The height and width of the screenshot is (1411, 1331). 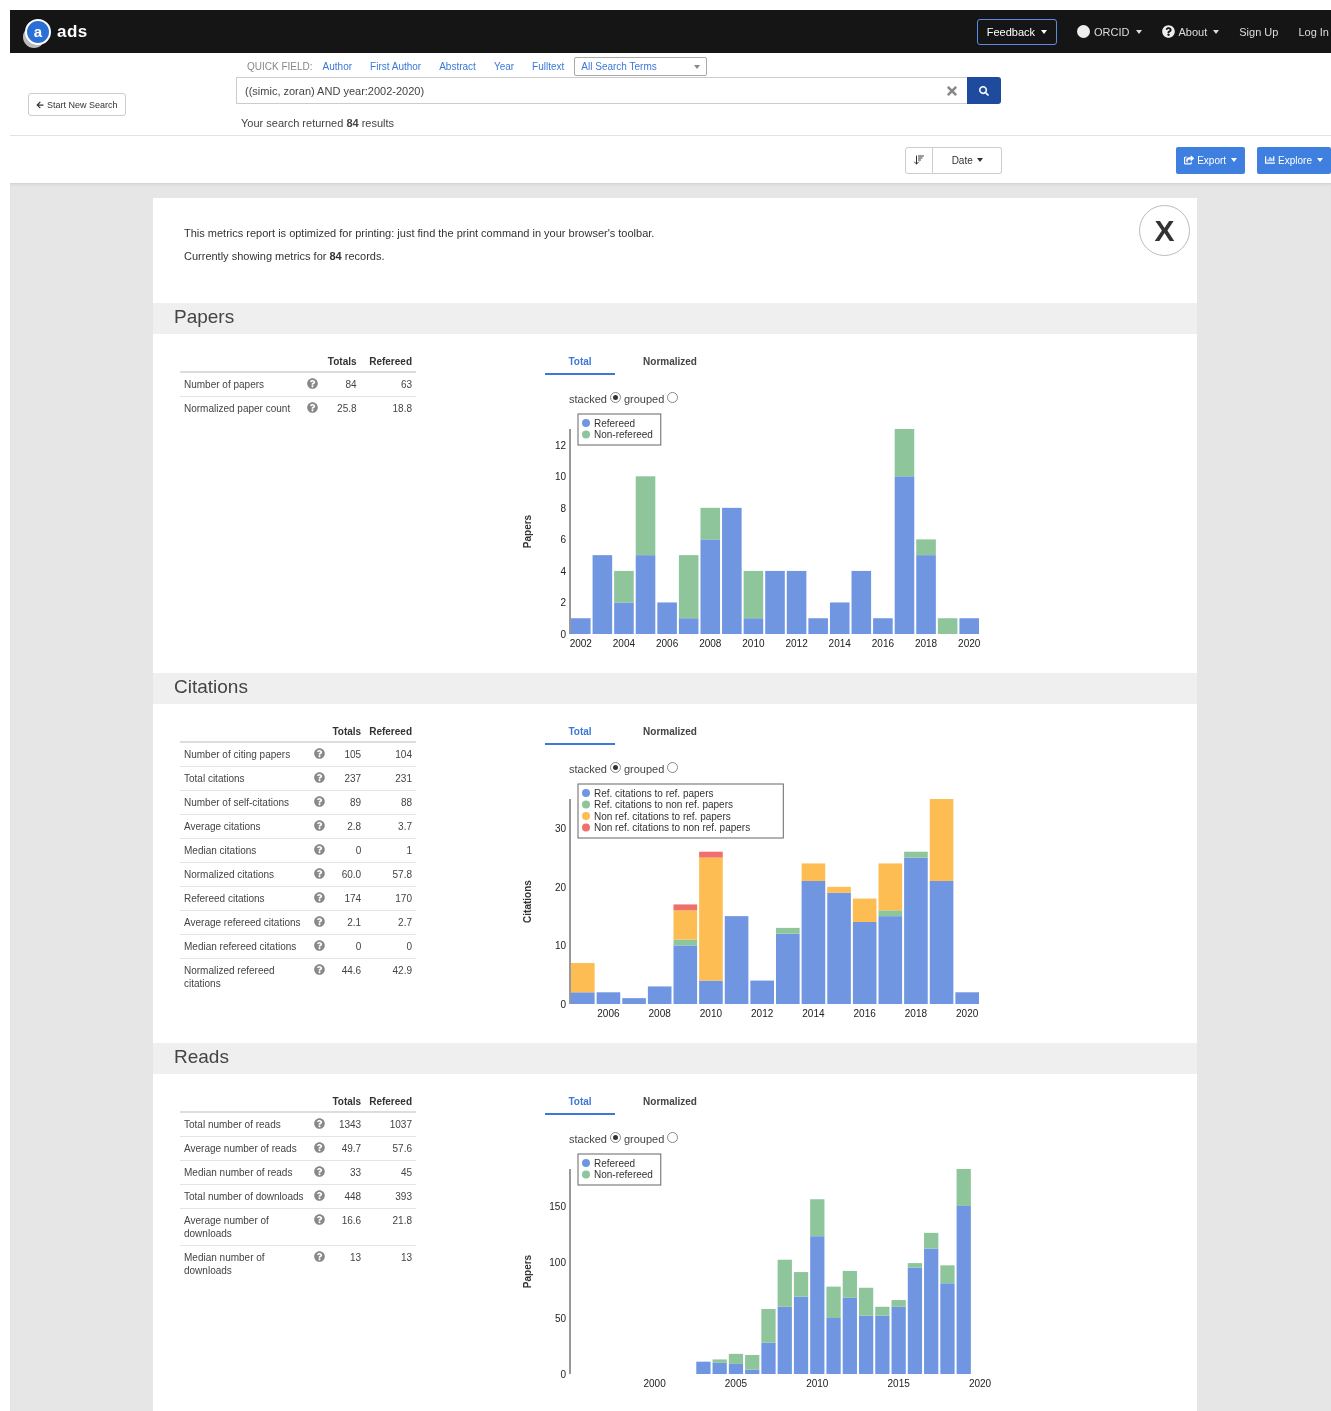 I want to click on table-cell: 25.8, so click(x=340, y=408).